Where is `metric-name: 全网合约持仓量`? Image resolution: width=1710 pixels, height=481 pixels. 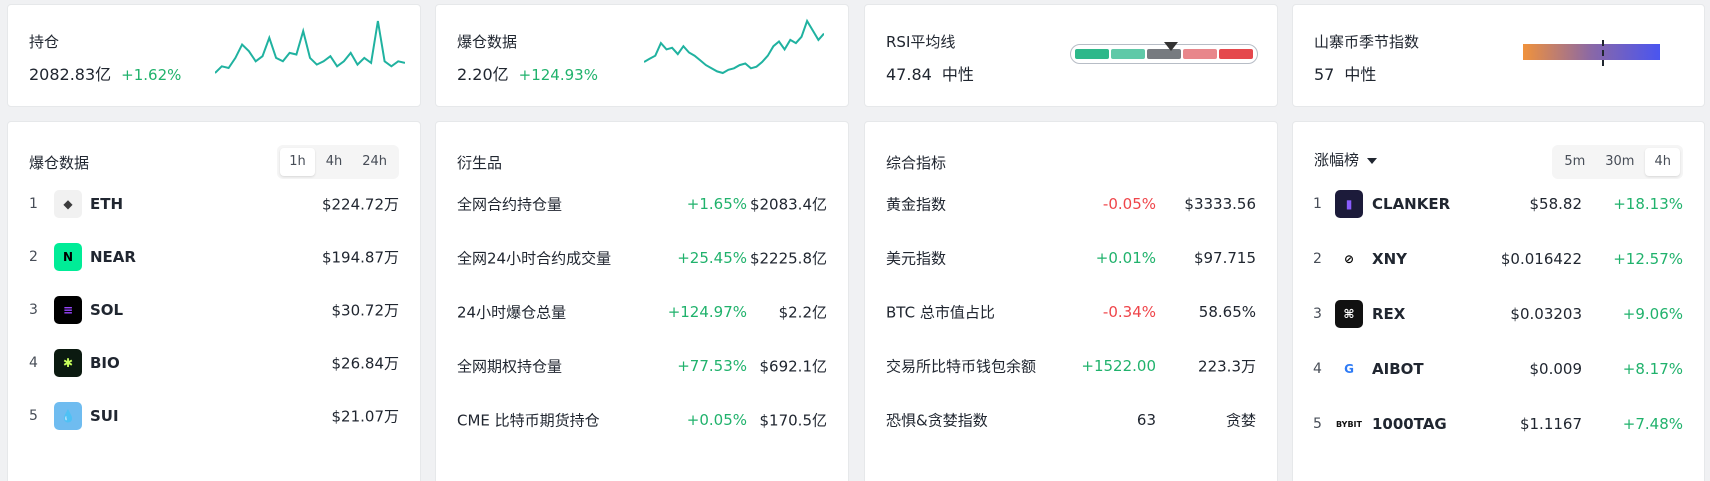
metric-name: 全网合约持仓量 is located at coordinates (510, 204).